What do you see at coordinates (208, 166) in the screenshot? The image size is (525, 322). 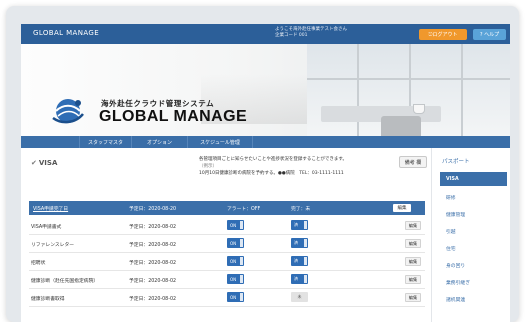 I see `notice-line: （例示）` at bounding box center [208, 166].